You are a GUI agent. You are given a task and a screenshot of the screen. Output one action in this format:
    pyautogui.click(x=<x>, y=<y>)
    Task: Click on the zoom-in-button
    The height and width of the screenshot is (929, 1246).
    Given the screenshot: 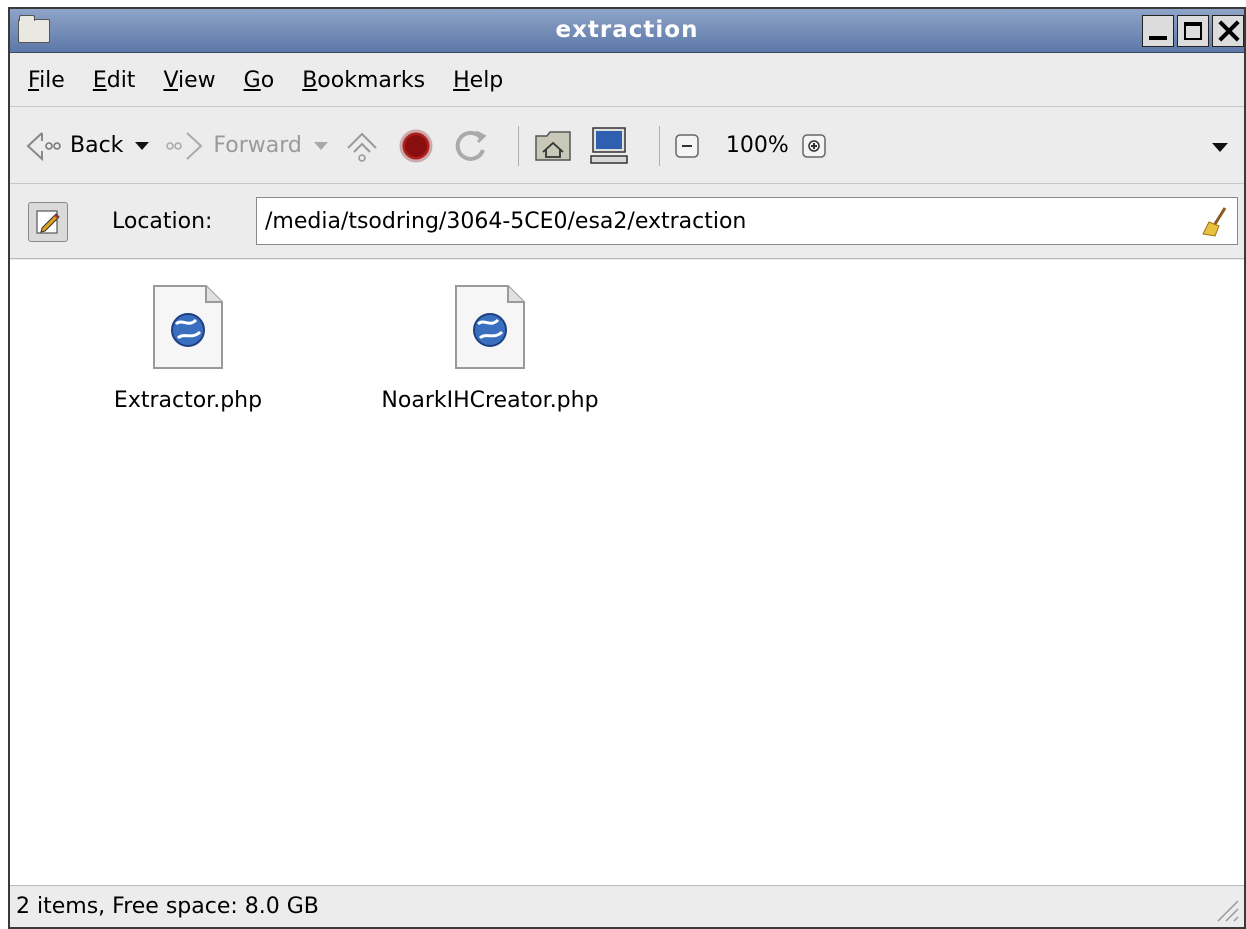 What is the action you would take?
    pyautogui.click(x=814, y=146)
    